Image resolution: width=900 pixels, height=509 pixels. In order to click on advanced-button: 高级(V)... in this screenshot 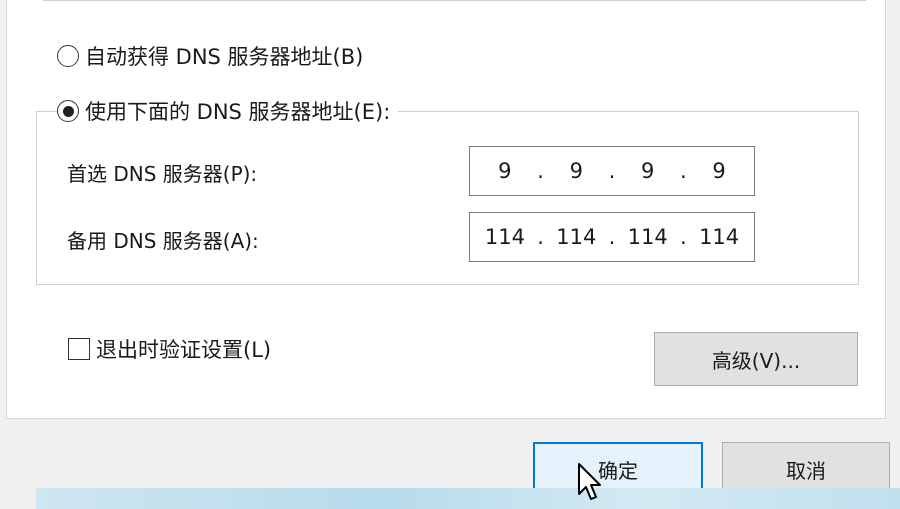, I will do `click(756, 359)`.